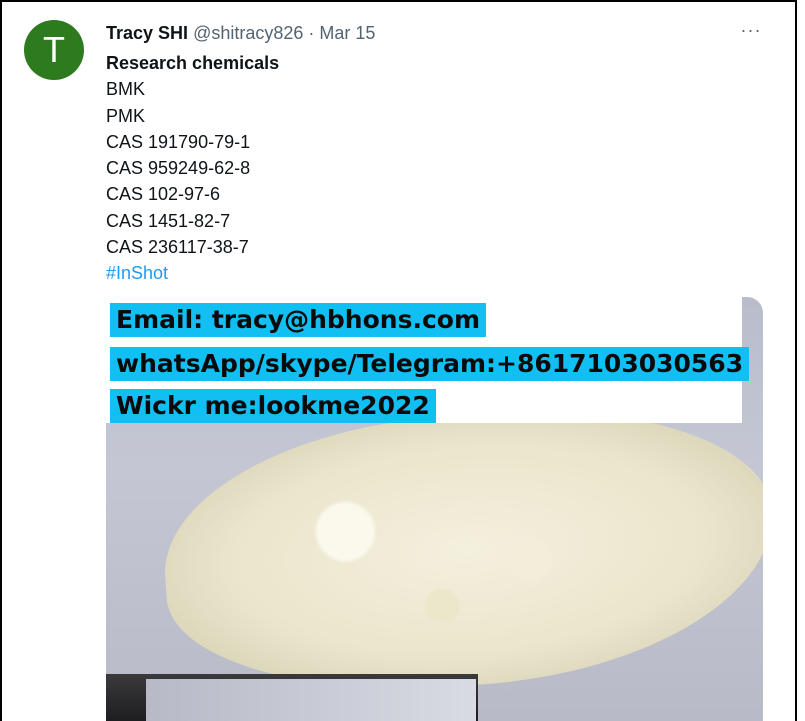 This screenshot has width=805, height=721. I want to click on avatar-letter: T, so click(54, 49).